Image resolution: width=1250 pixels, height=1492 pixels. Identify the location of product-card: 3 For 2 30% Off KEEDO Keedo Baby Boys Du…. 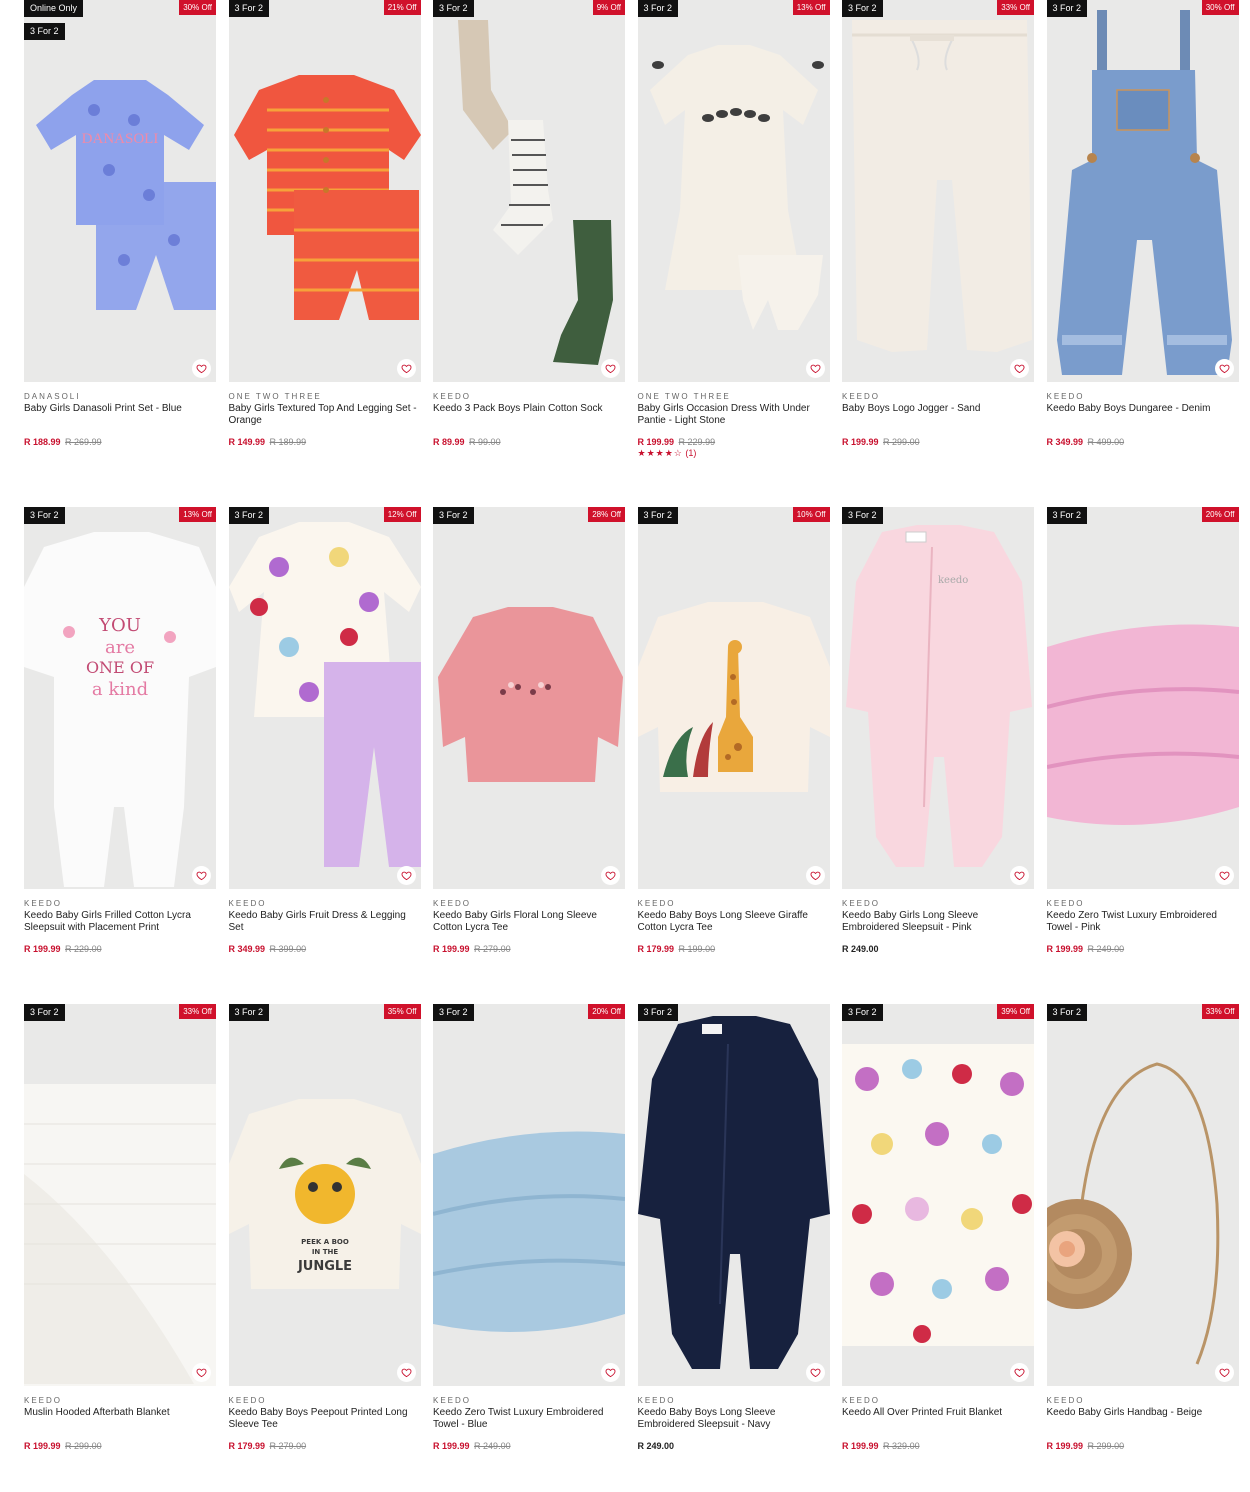
(1142, 224).